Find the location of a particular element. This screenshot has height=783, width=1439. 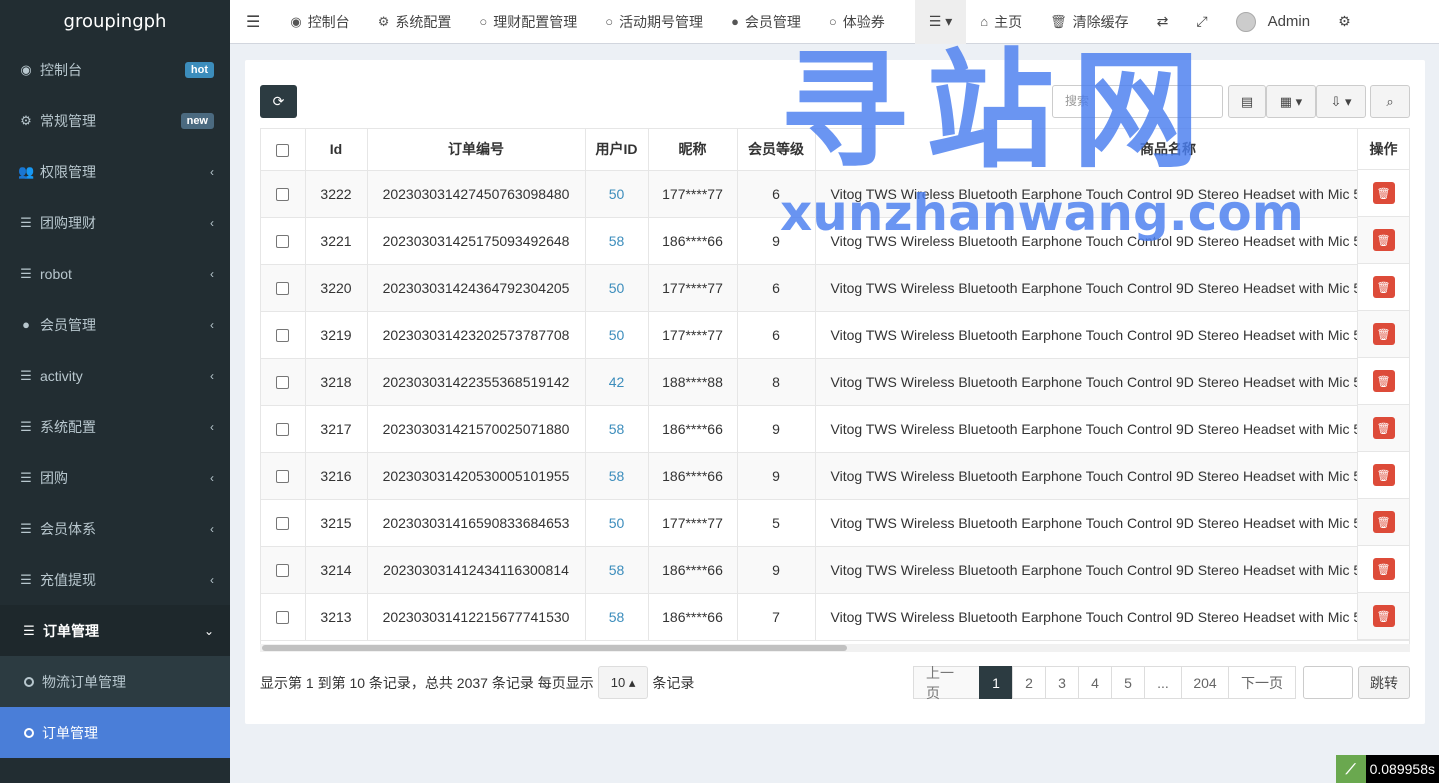

sidebar-toggle-button: ☰ is located at coordinates (253, 22).